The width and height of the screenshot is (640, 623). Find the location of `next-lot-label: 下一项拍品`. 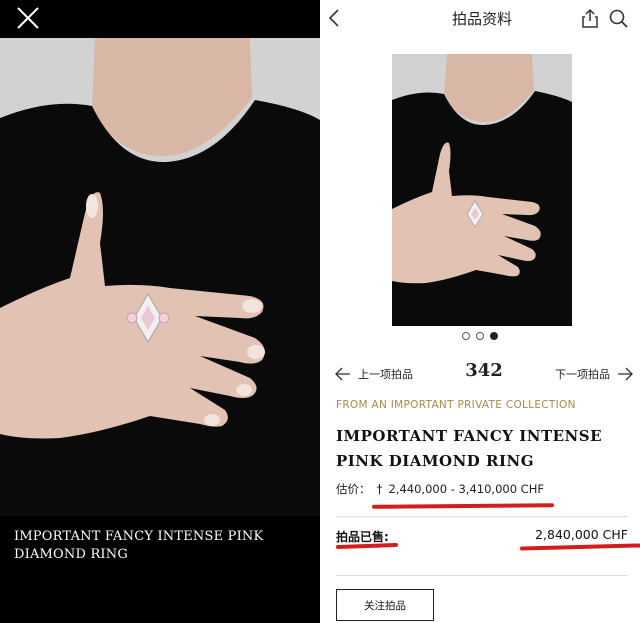

next-lot-label: 下一项拍品 is located at coordinates (582, 374).